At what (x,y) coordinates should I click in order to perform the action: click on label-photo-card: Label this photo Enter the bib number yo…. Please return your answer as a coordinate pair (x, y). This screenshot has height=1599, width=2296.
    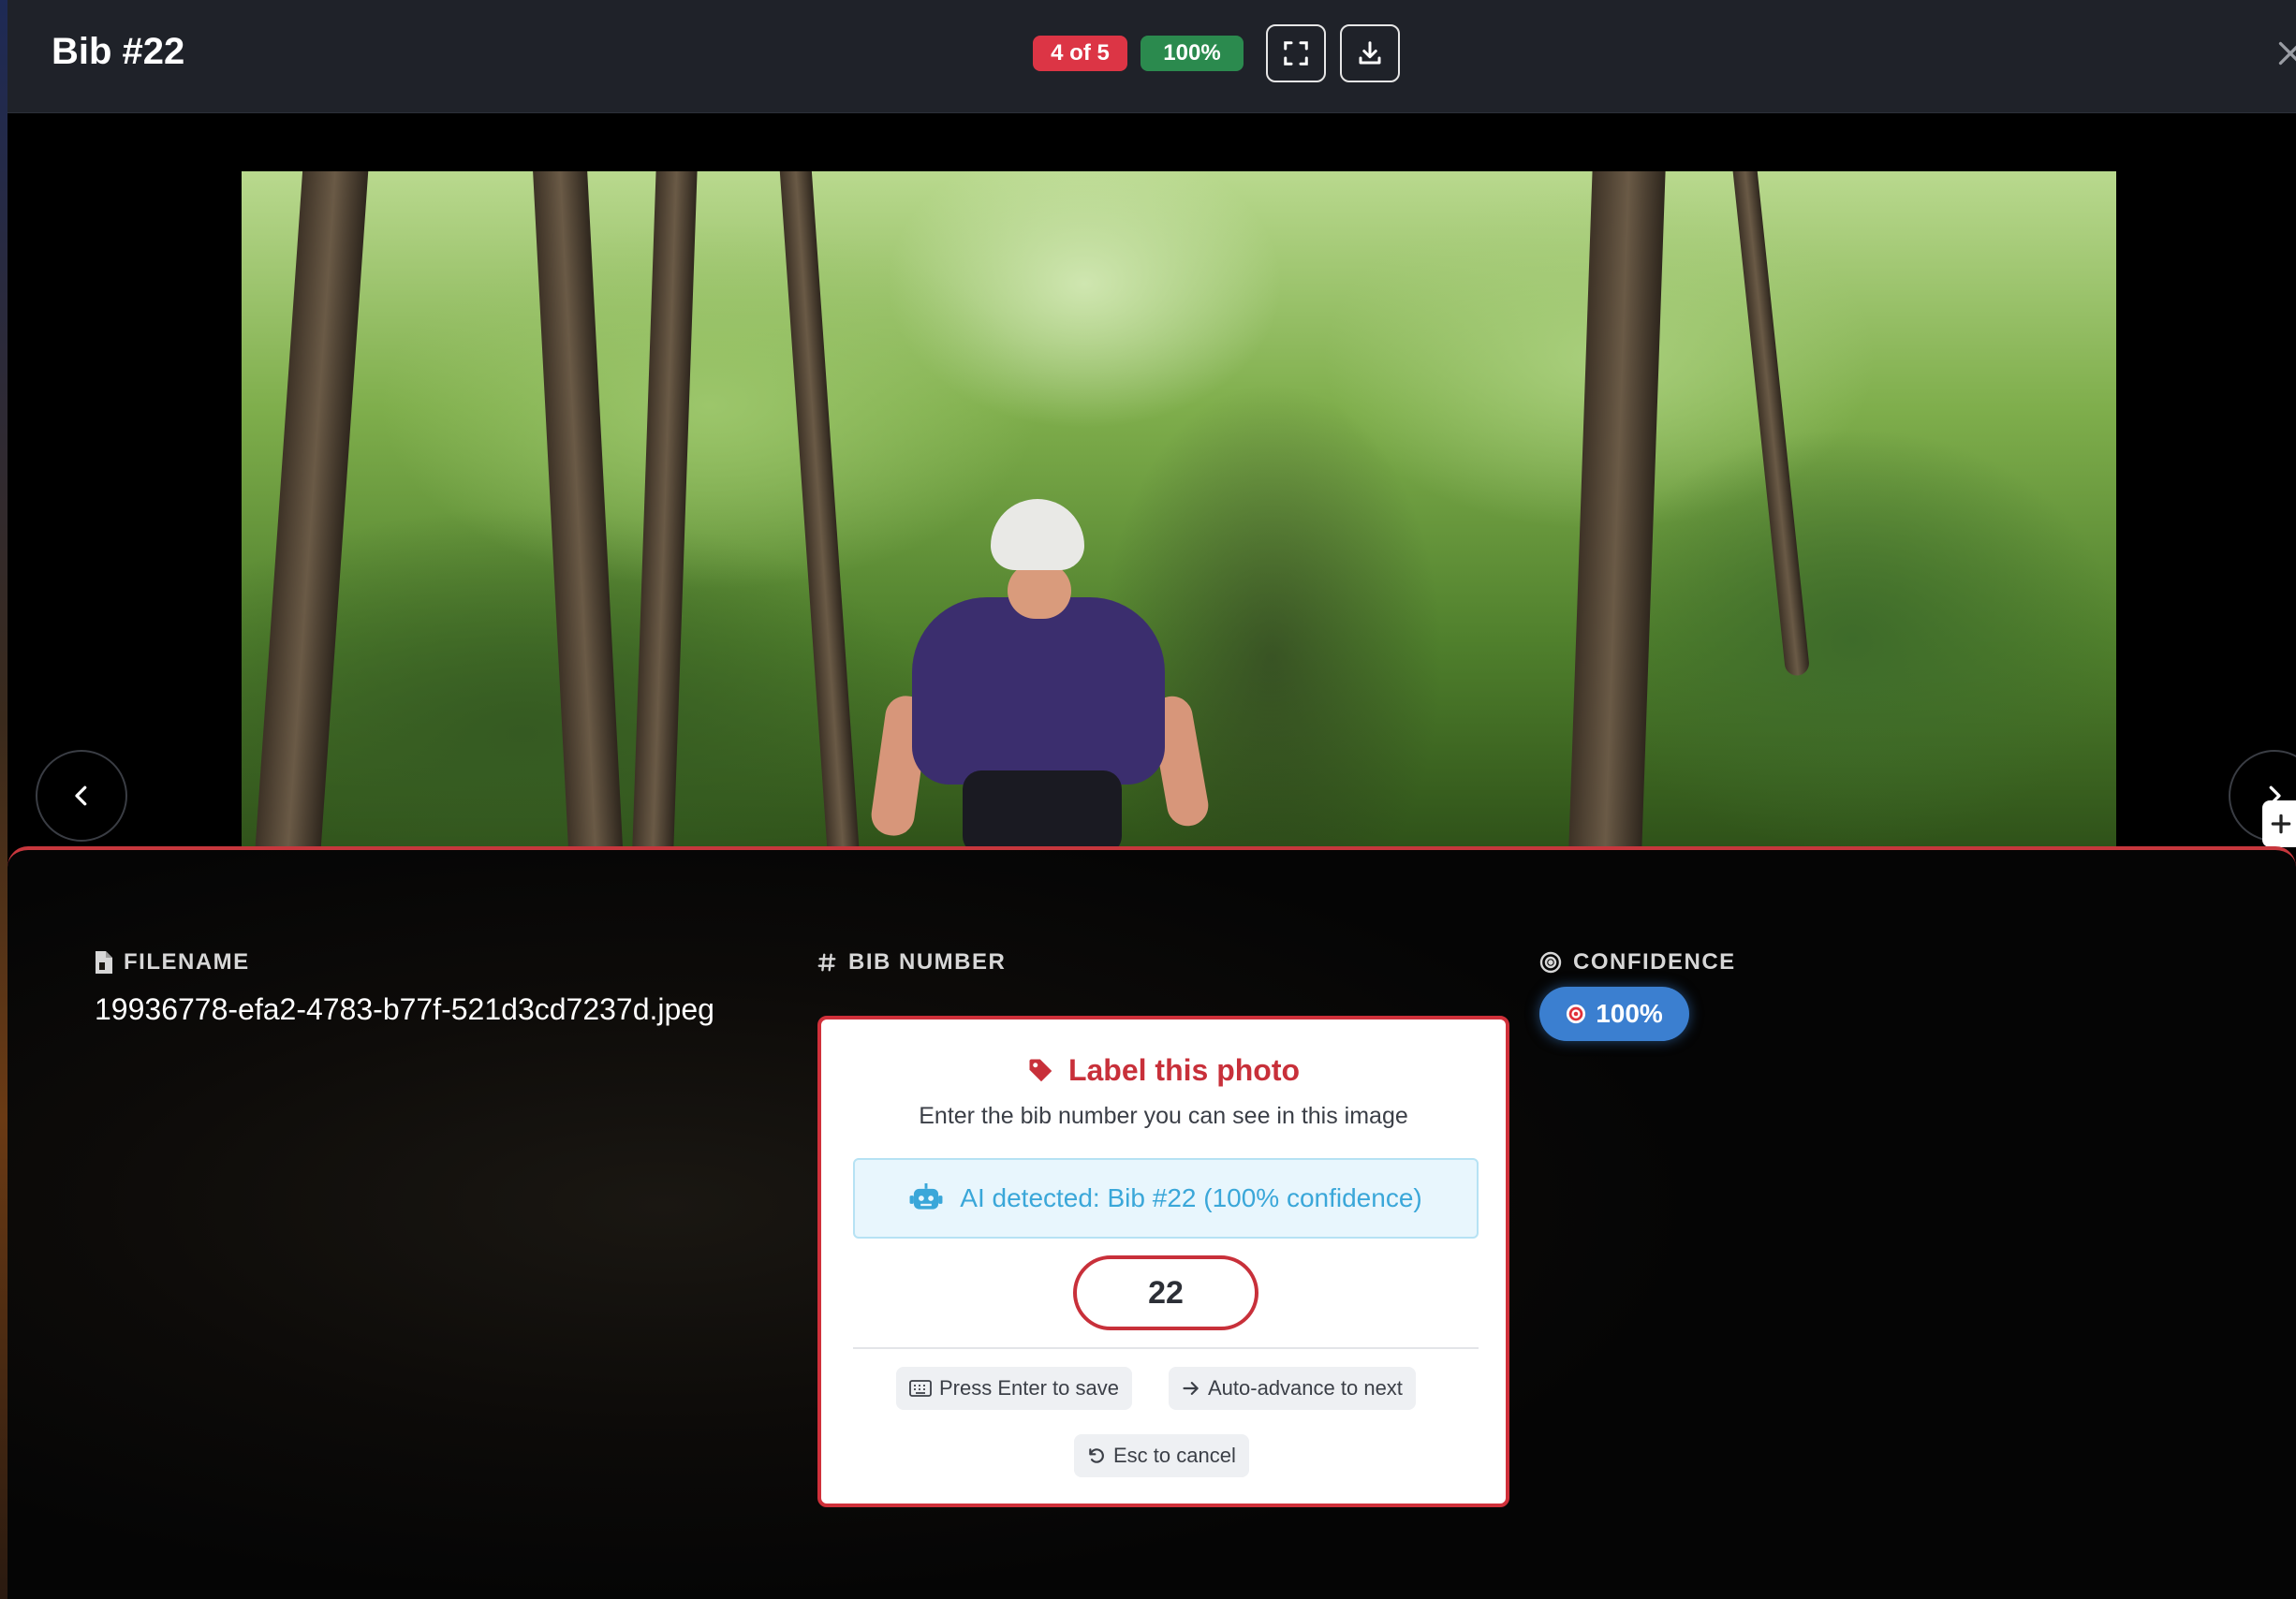
    Looking at the image, I should click on (1163, 1261).